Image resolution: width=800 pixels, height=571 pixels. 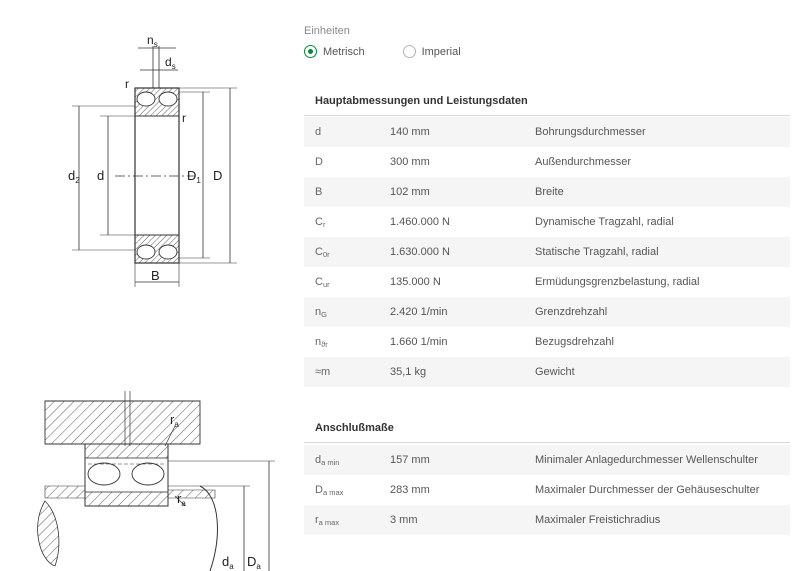 What do you see at coordinates (410, 162) in the screenshot?
I see `row-value: 300 mm` at bounding box center [410, 162].